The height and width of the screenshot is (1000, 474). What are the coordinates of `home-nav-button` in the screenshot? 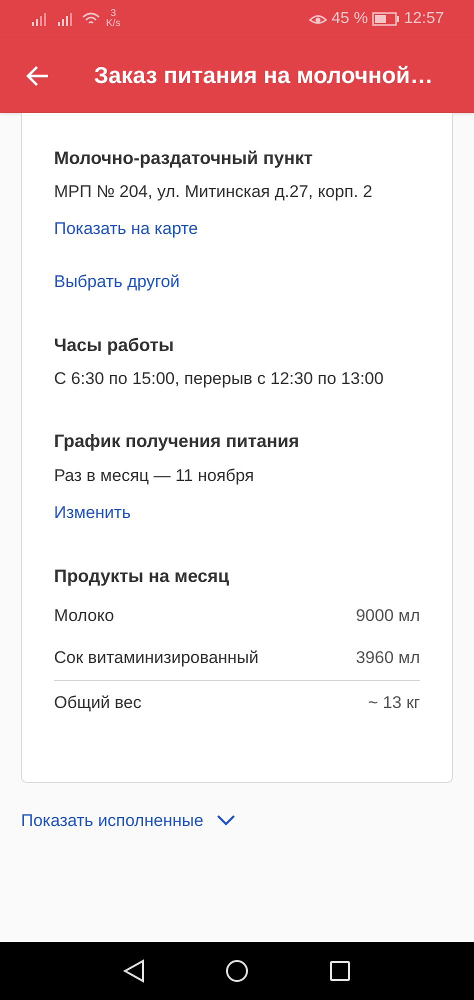 It's located at (237, 971).